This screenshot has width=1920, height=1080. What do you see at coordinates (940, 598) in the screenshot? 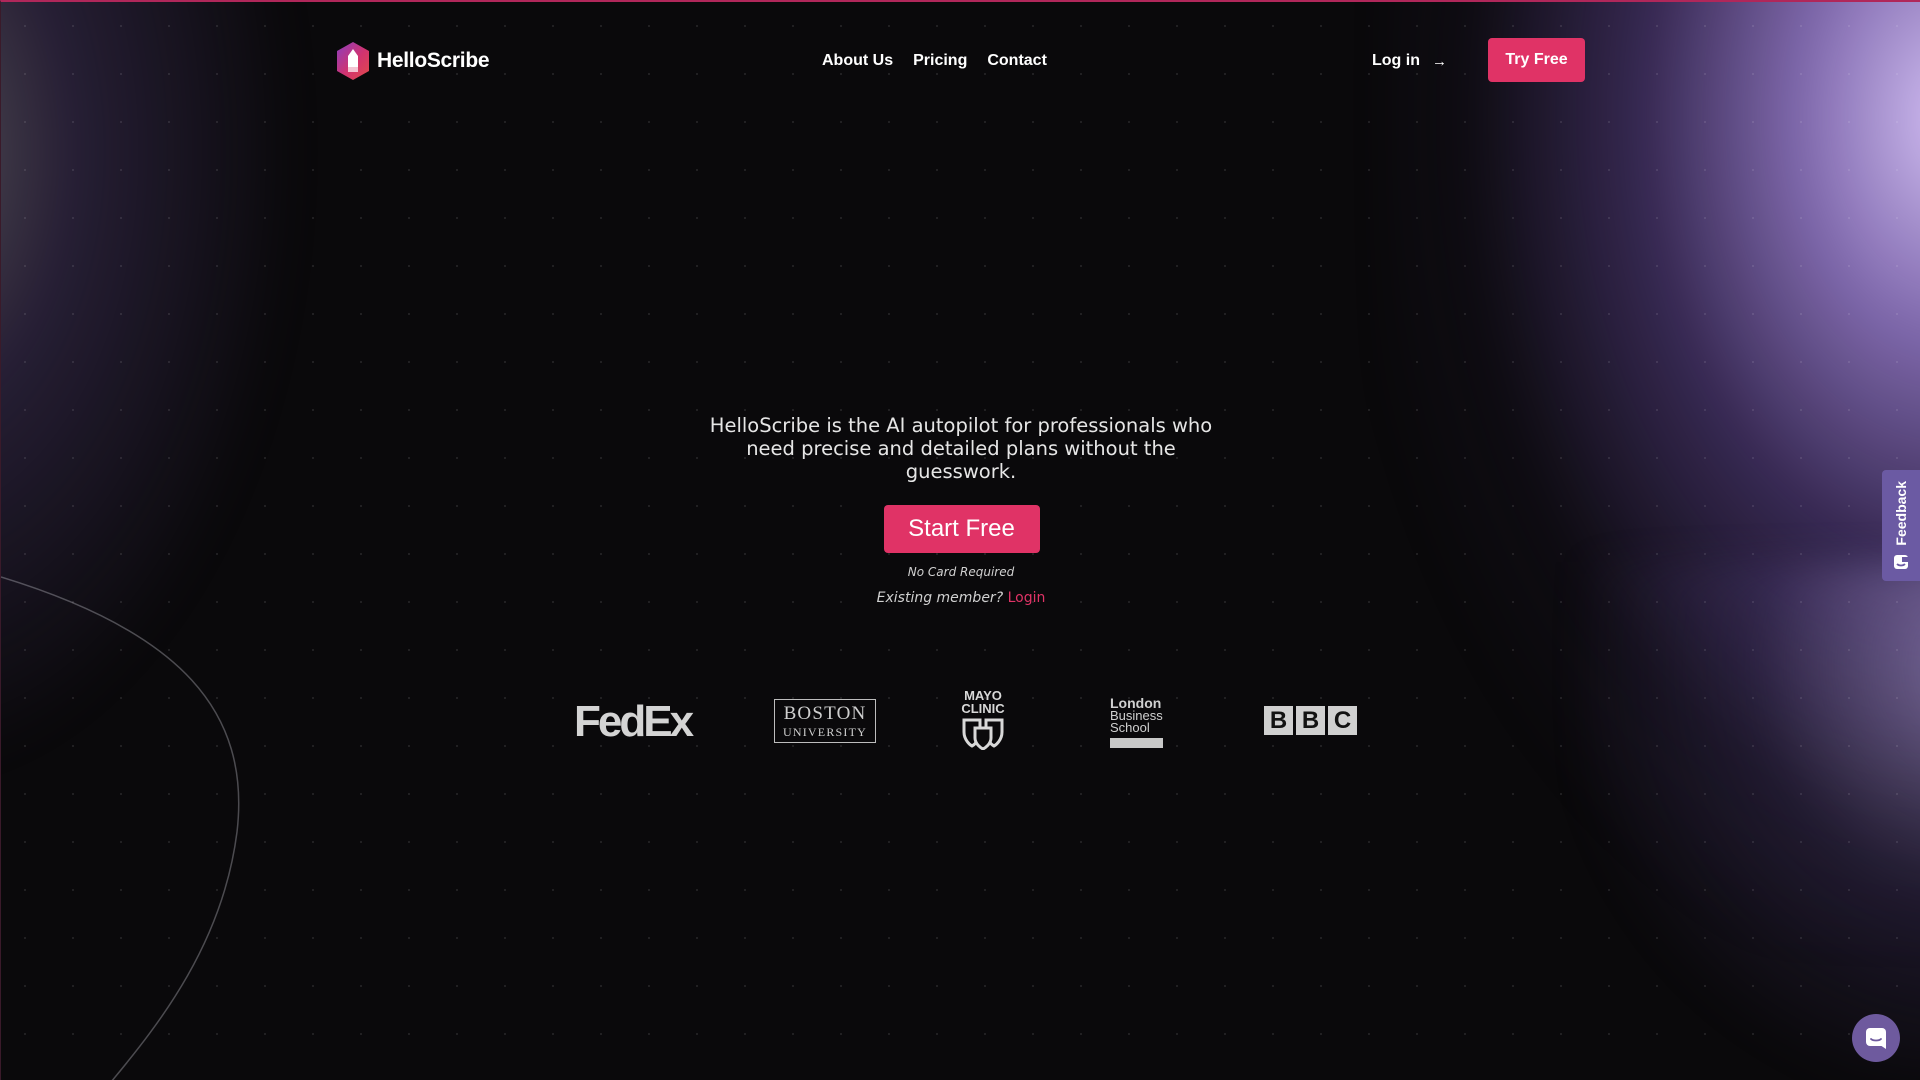
I see `existing-member-text: Existing member?` at bounding box center [940, 598].